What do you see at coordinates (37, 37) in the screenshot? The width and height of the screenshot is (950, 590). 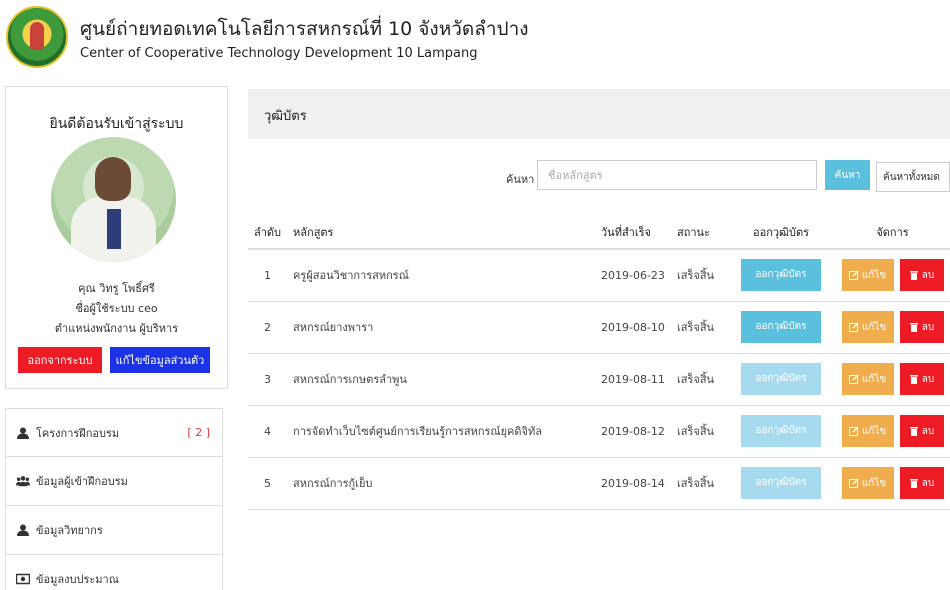 I see `organization-logo` at bounding box center [37, 37].